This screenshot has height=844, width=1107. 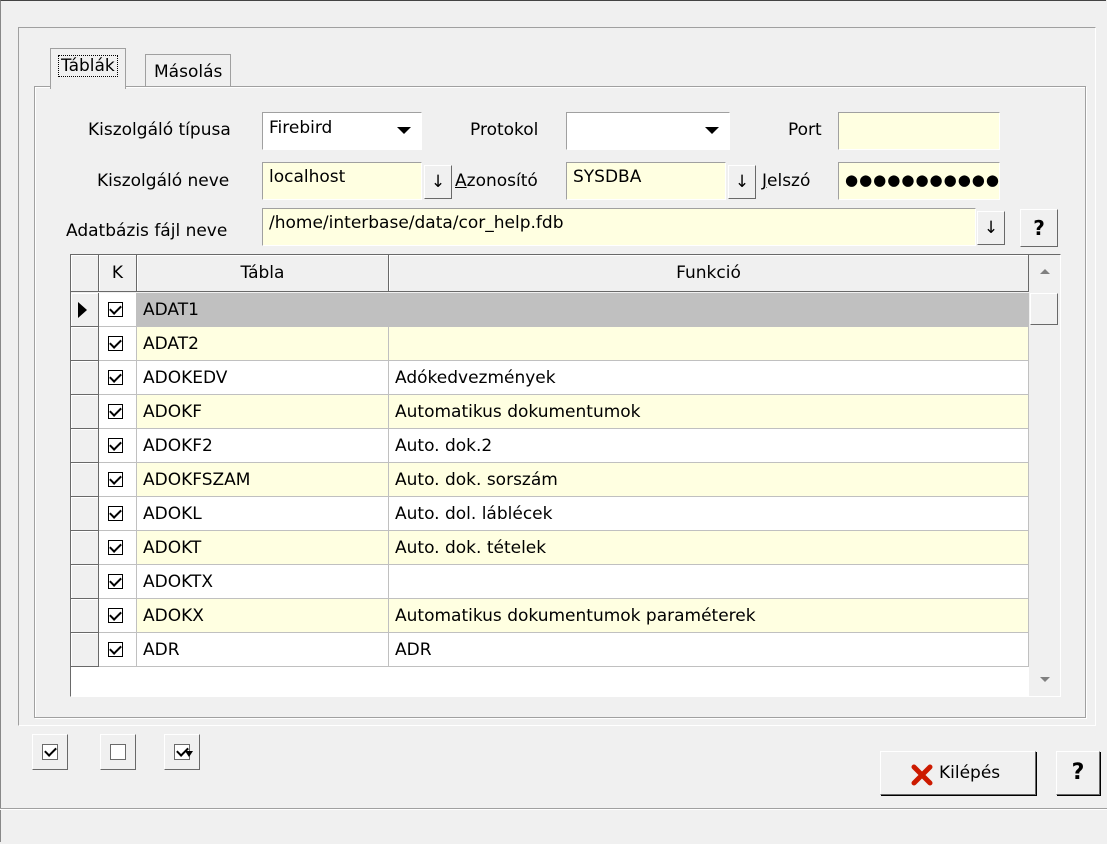 I want to click on row-table-cell: ADOKTX, so click(x=263, y=582).